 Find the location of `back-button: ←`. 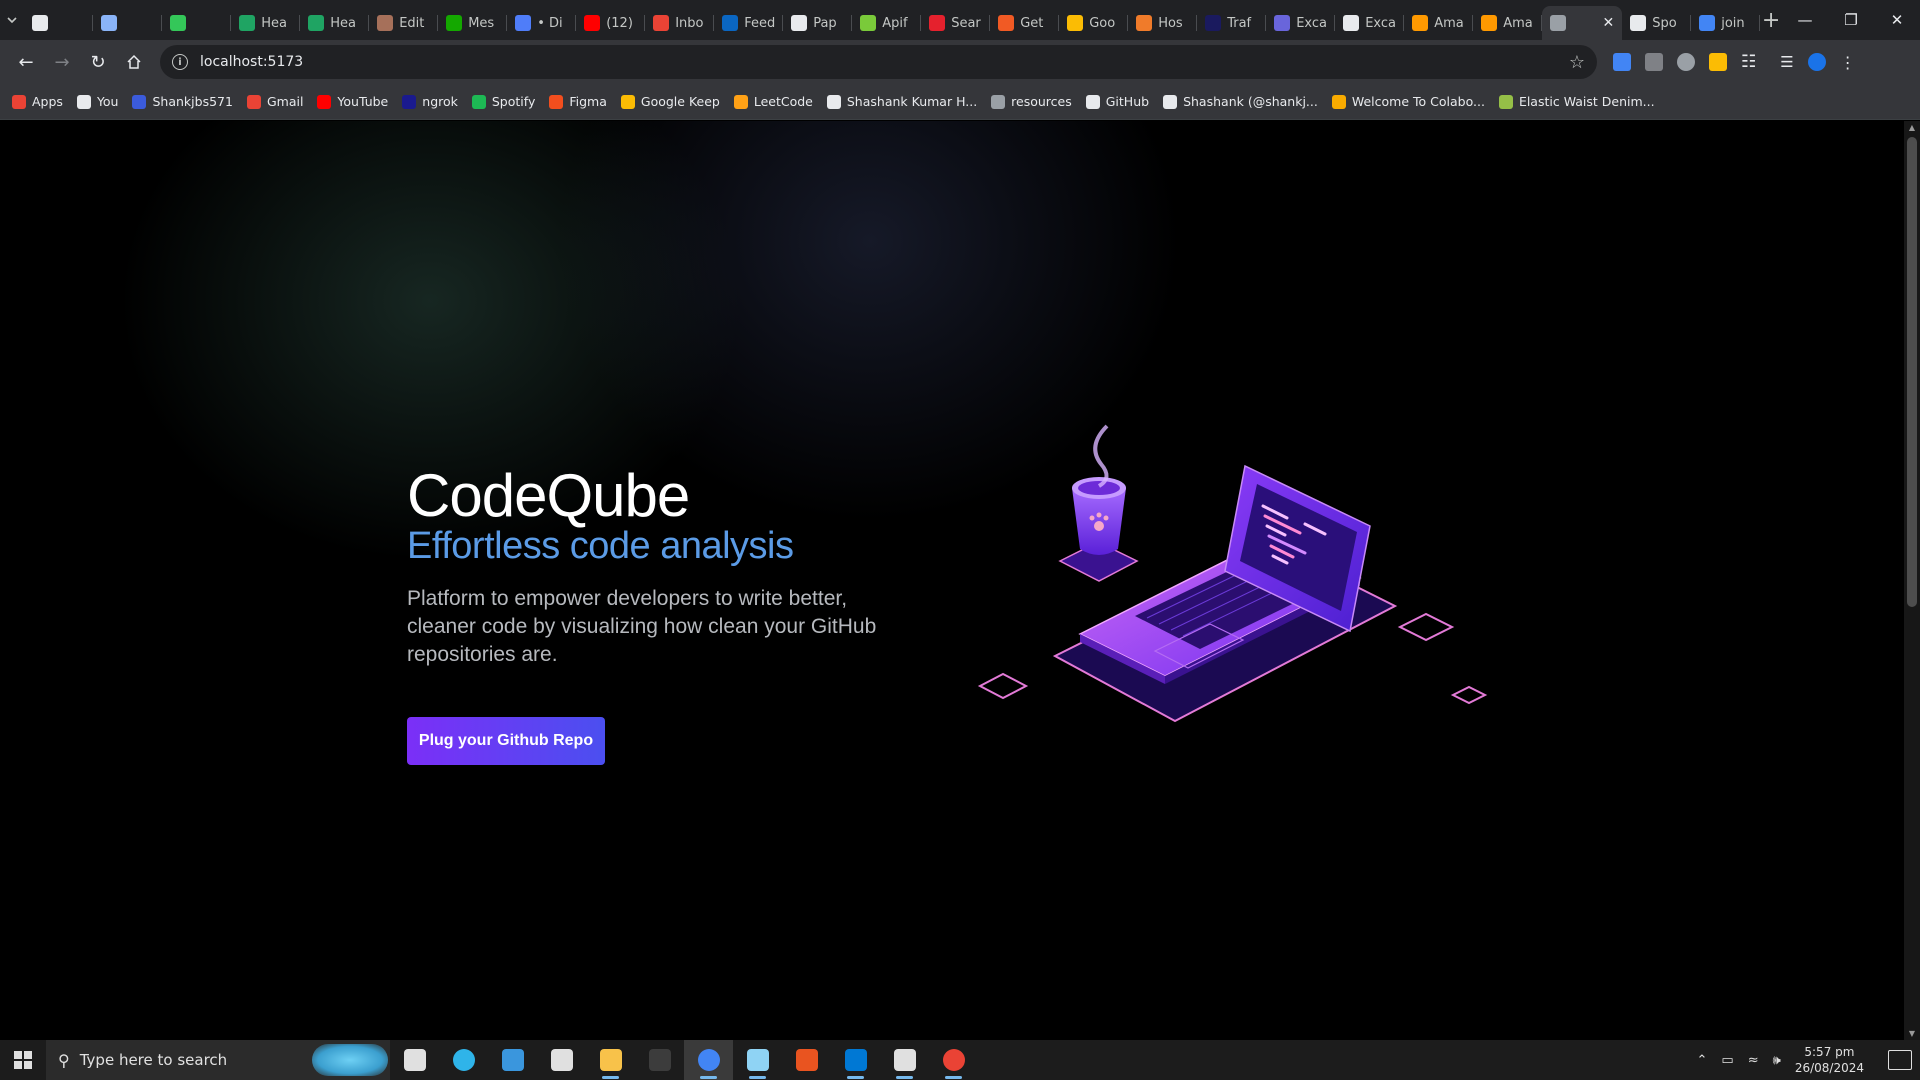

back-button: ← is located at coordinates (26, 62).